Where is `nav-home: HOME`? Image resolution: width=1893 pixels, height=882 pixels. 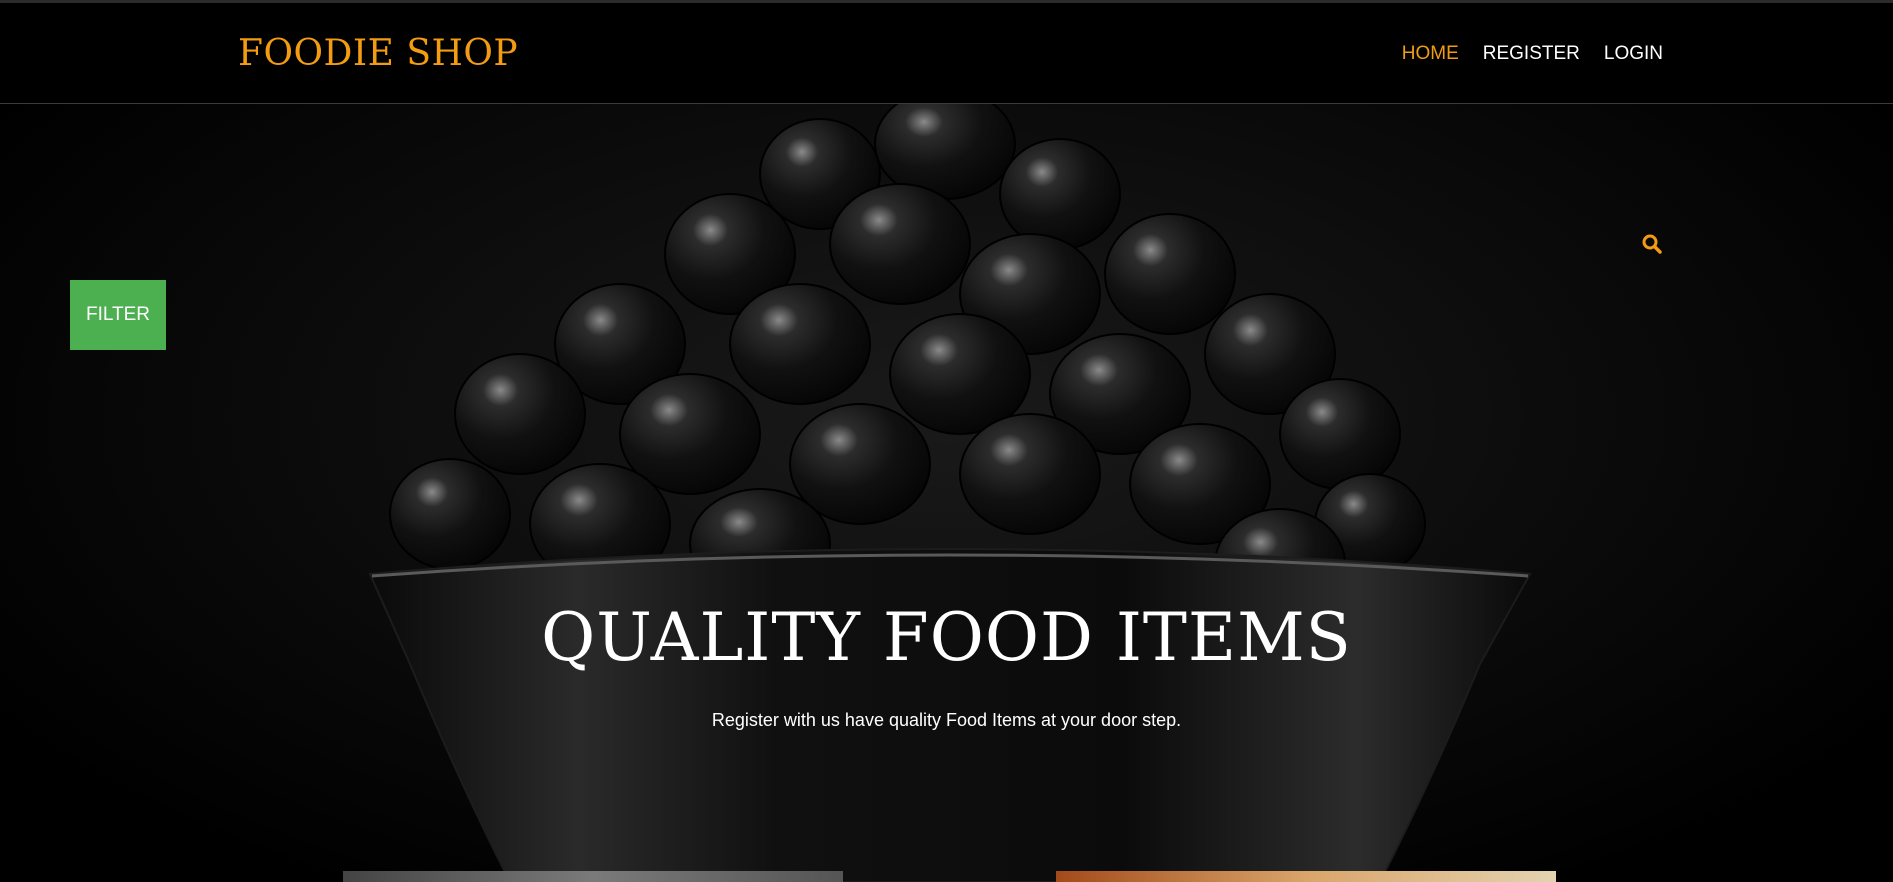
nav-home: HOME is located at coordinates (1430, 54).